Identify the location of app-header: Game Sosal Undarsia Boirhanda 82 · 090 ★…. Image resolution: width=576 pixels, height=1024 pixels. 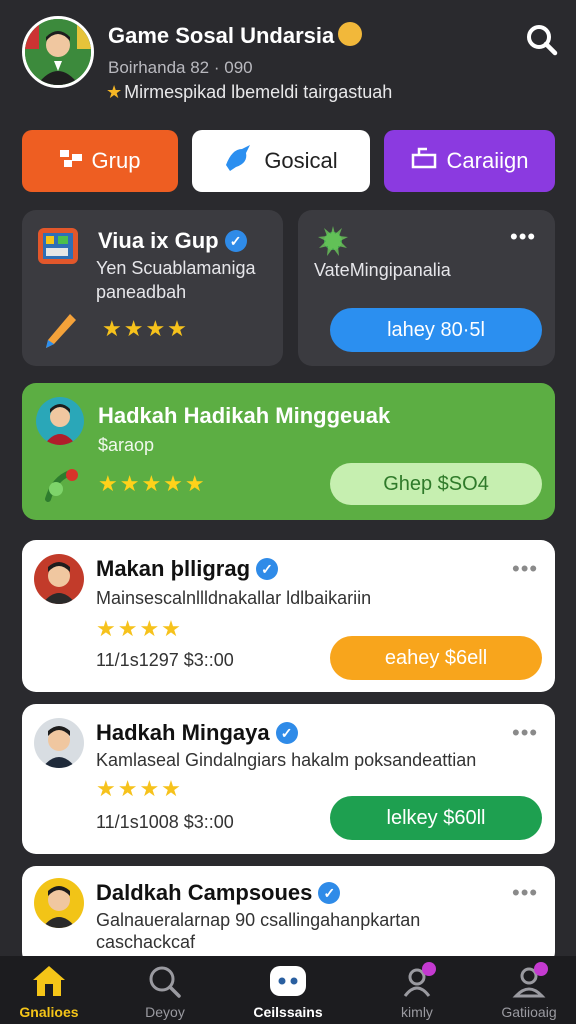
(288, 60).